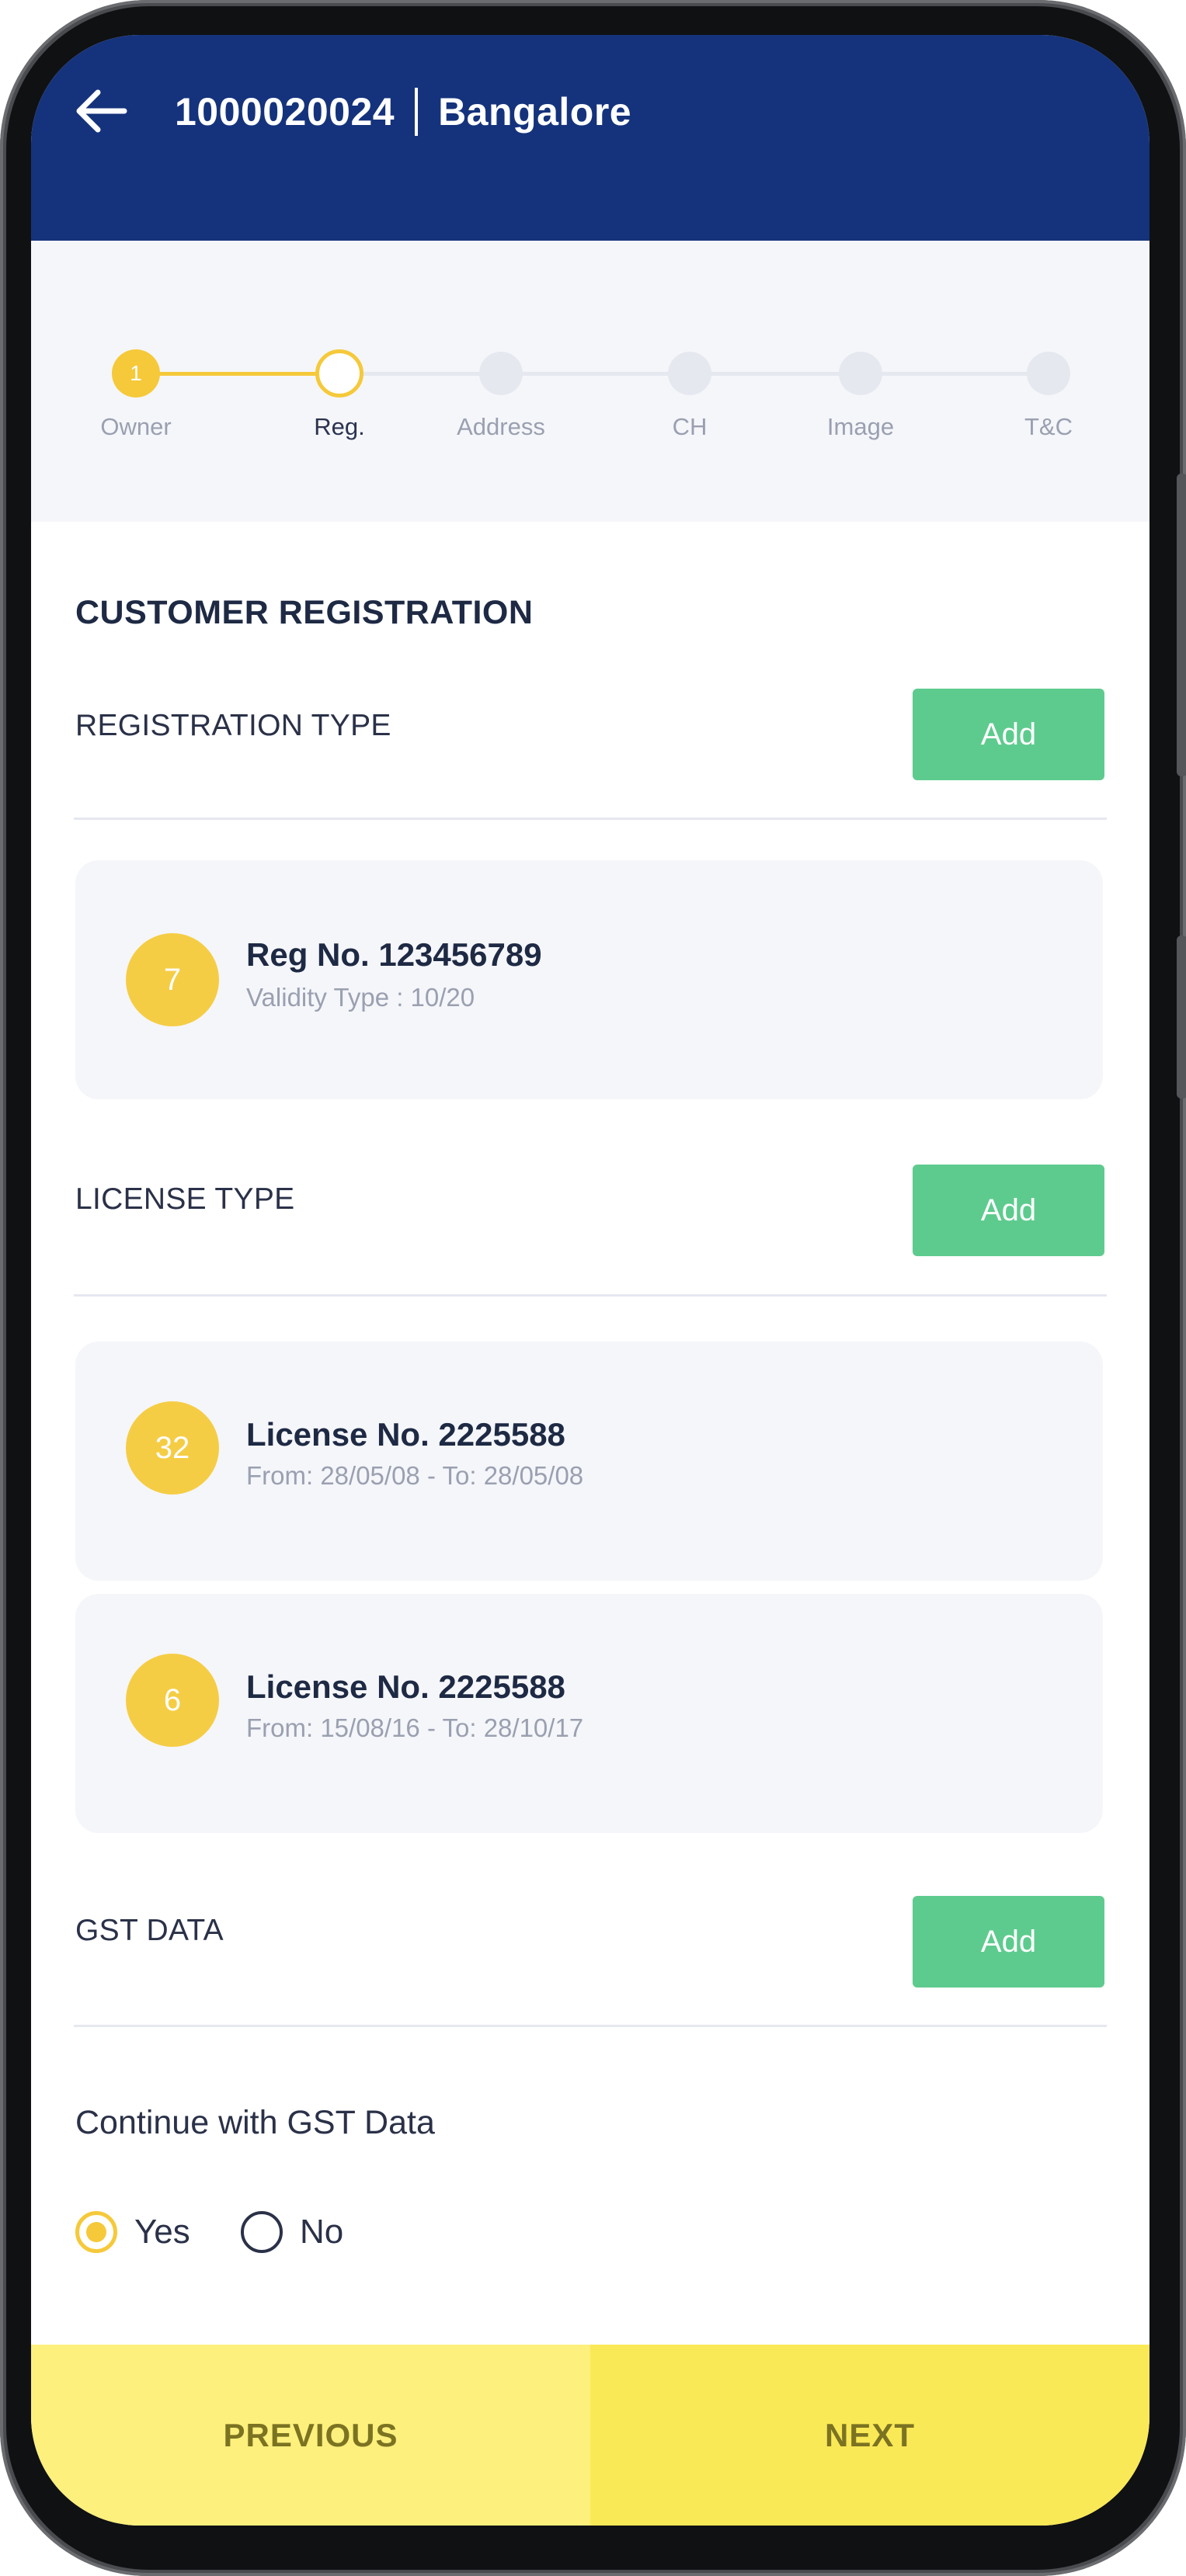 Image resolution: width=1186 pixels, height=2576 pixels. Describe the element at coordinates (1181, 1017) in the screenshot. I see `power-button` at that location.